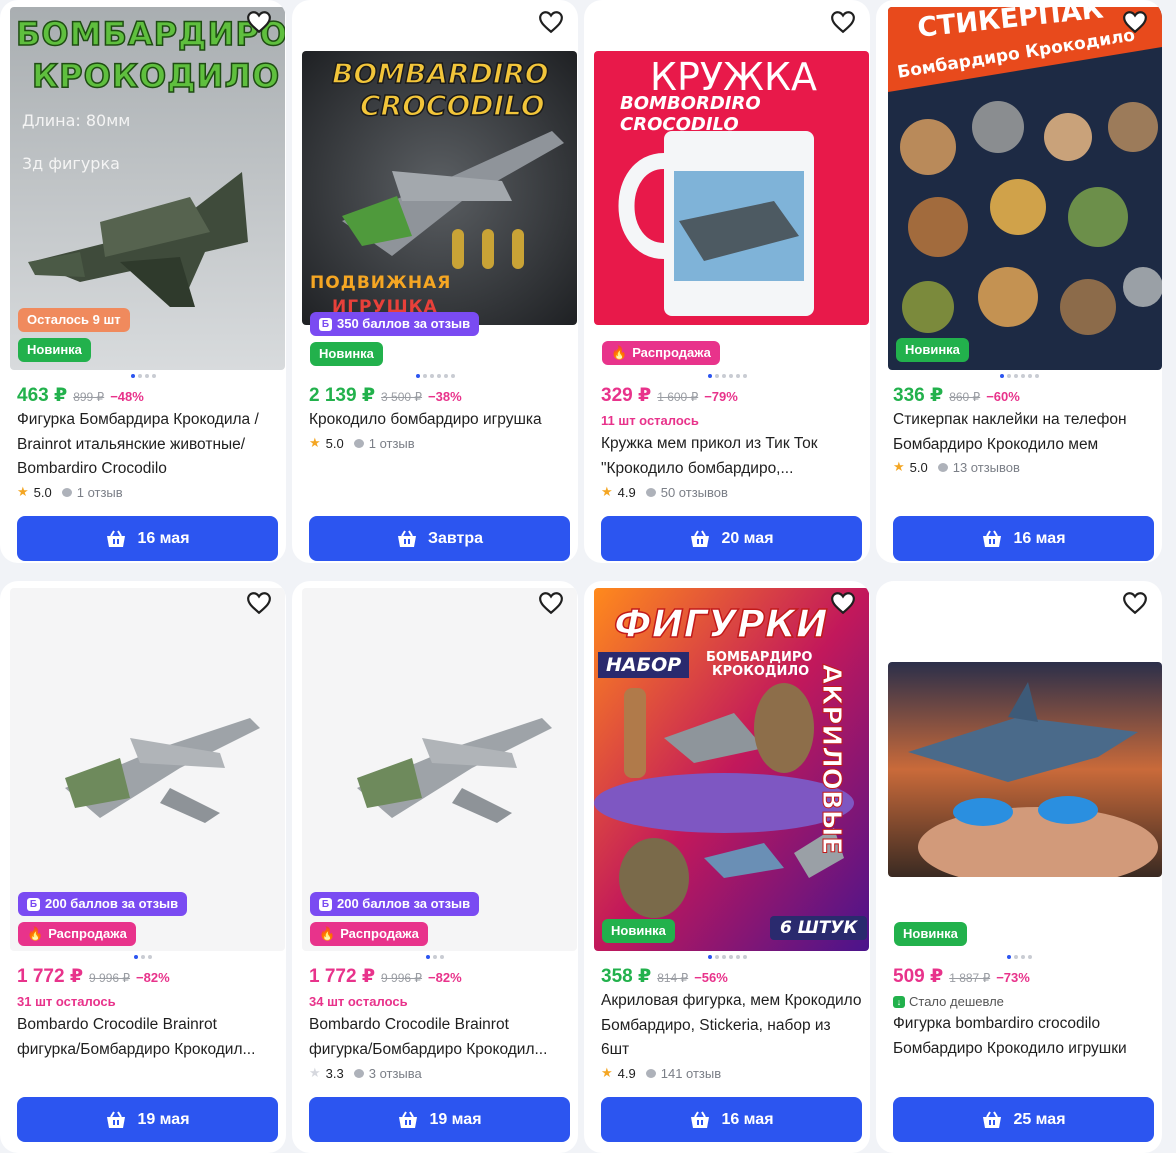 The height and width of the screenshot is (1153, 1176). What do you see at coordinates (761, 671) in the screenshot?
I see `image-caption: КРОКОДИЛО` at bounding box center [761, 671].